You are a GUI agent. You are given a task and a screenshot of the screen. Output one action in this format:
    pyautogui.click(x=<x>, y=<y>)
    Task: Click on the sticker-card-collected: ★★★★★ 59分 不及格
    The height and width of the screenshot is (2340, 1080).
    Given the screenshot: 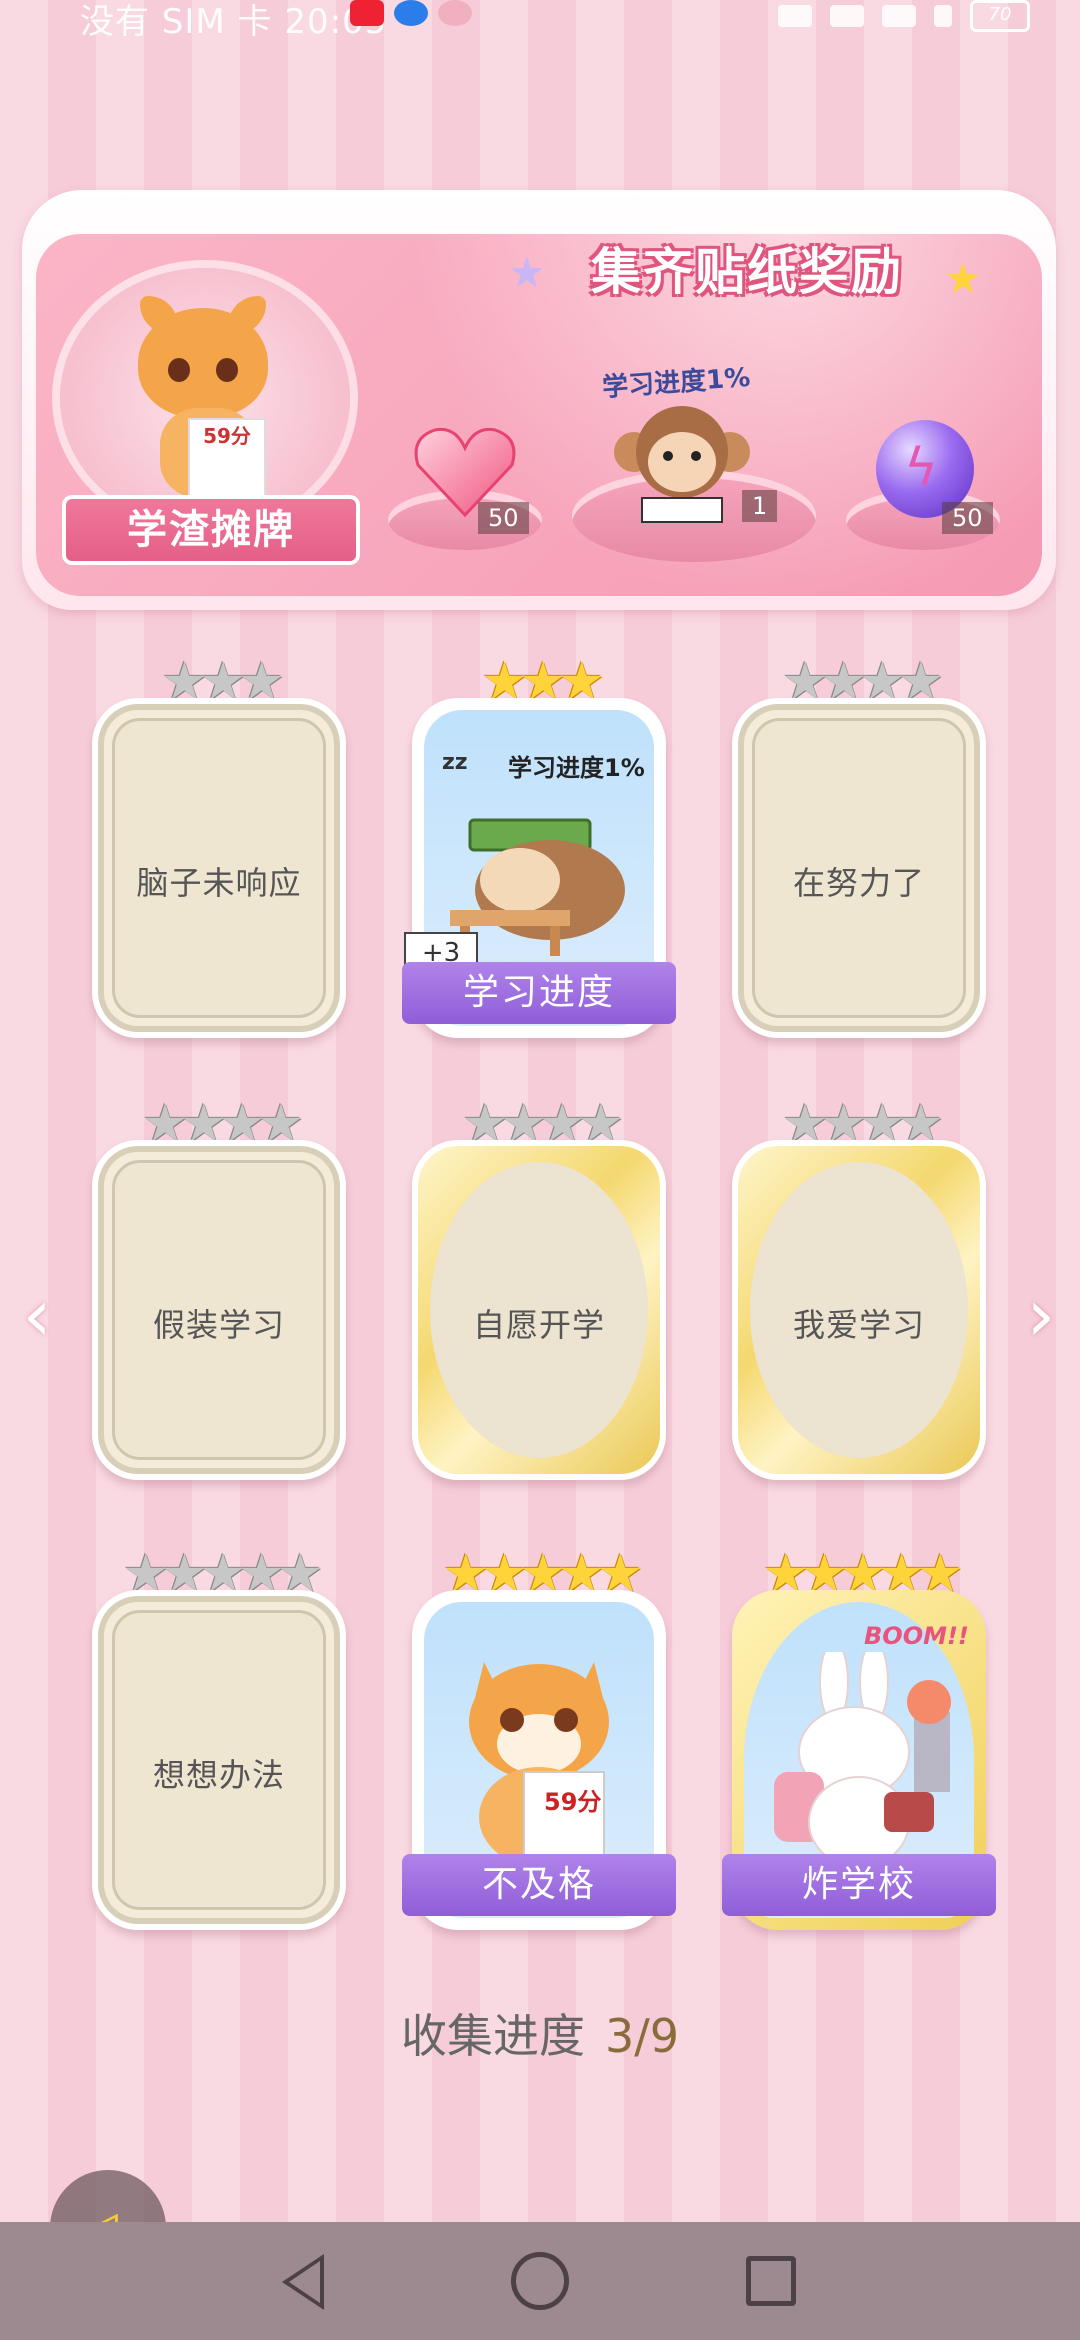 What is the action you would take?
    pyautogui.click(x=539, y=1739)
    